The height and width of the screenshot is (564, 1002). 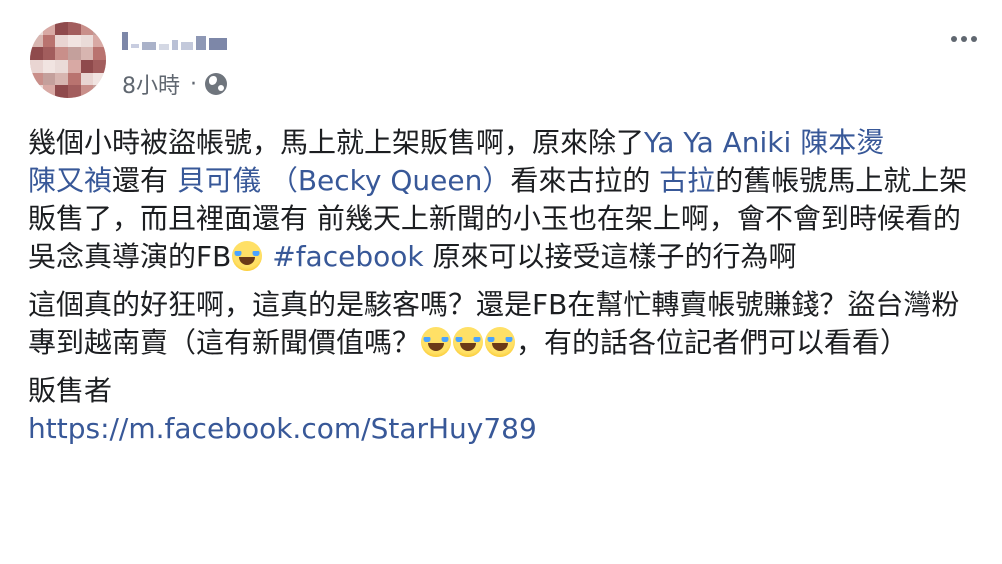 I want to click on more-options-button, so click(x=964, y=39).